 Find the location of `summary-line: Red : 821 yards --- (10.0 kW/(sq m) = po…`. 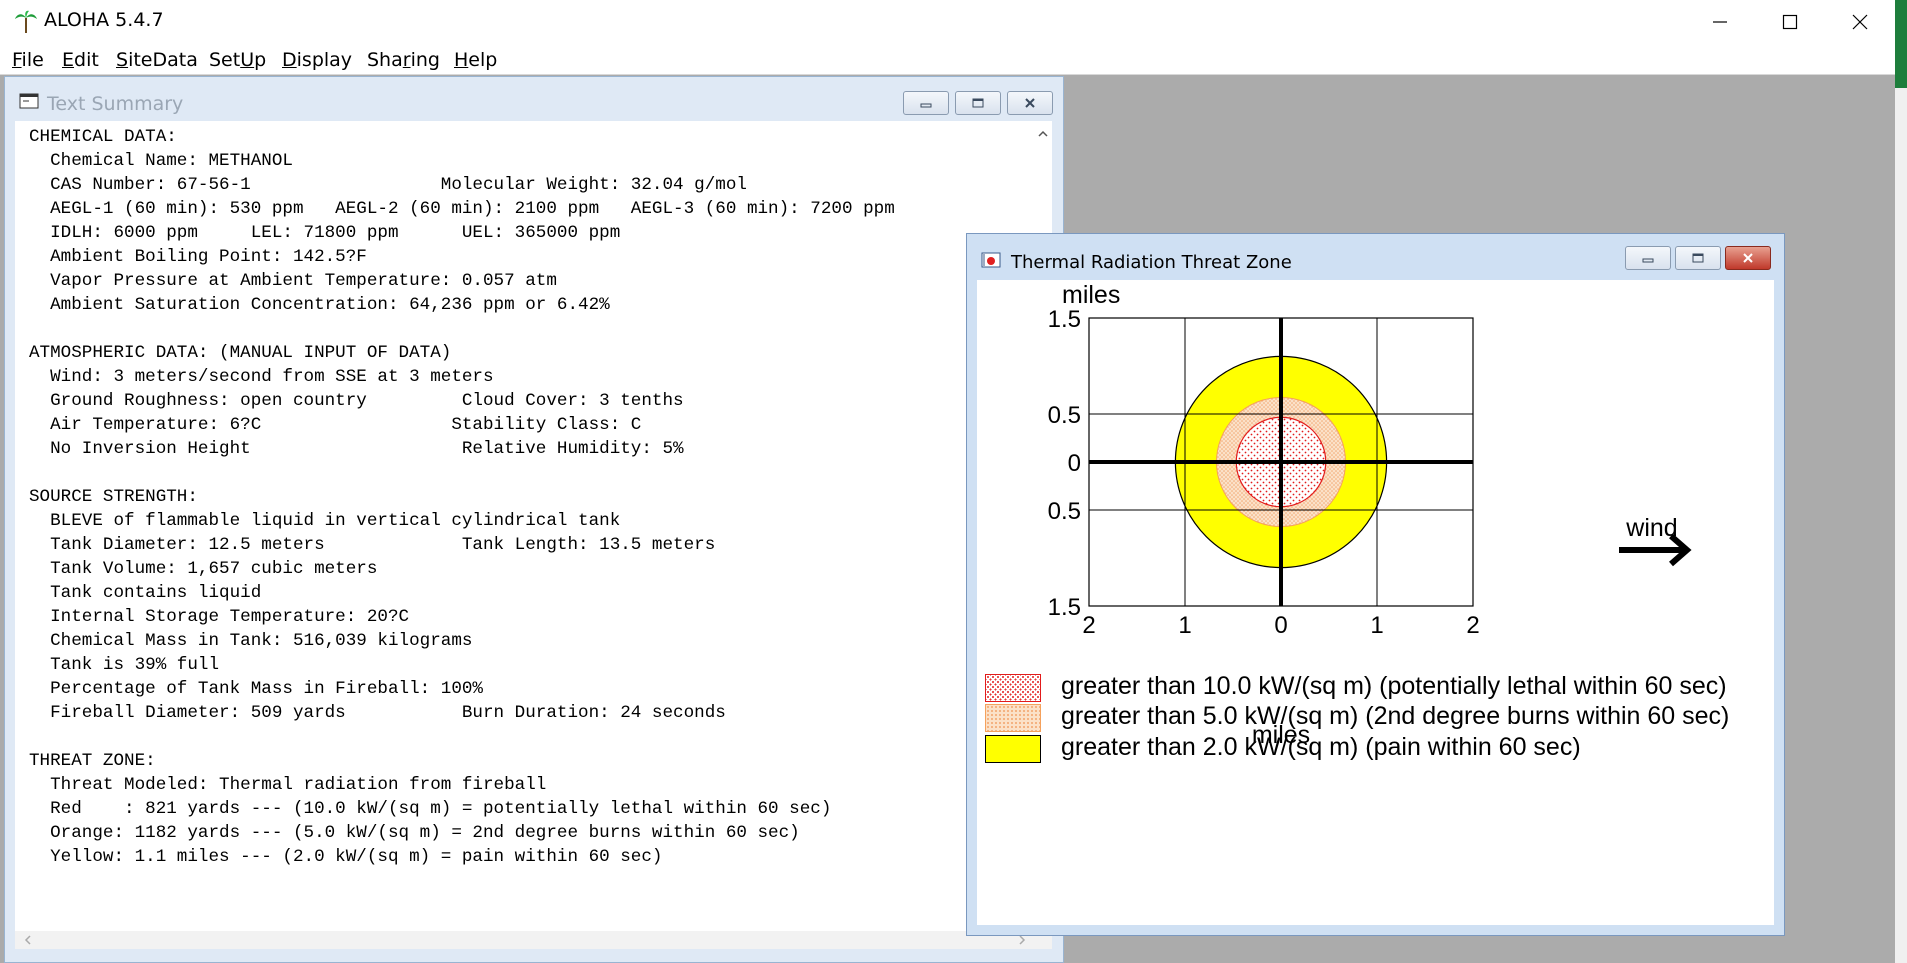

summary-line: Red : 821 yards --- (10.0 kW/(sq m) = po… is located at coordinates (430, 809).